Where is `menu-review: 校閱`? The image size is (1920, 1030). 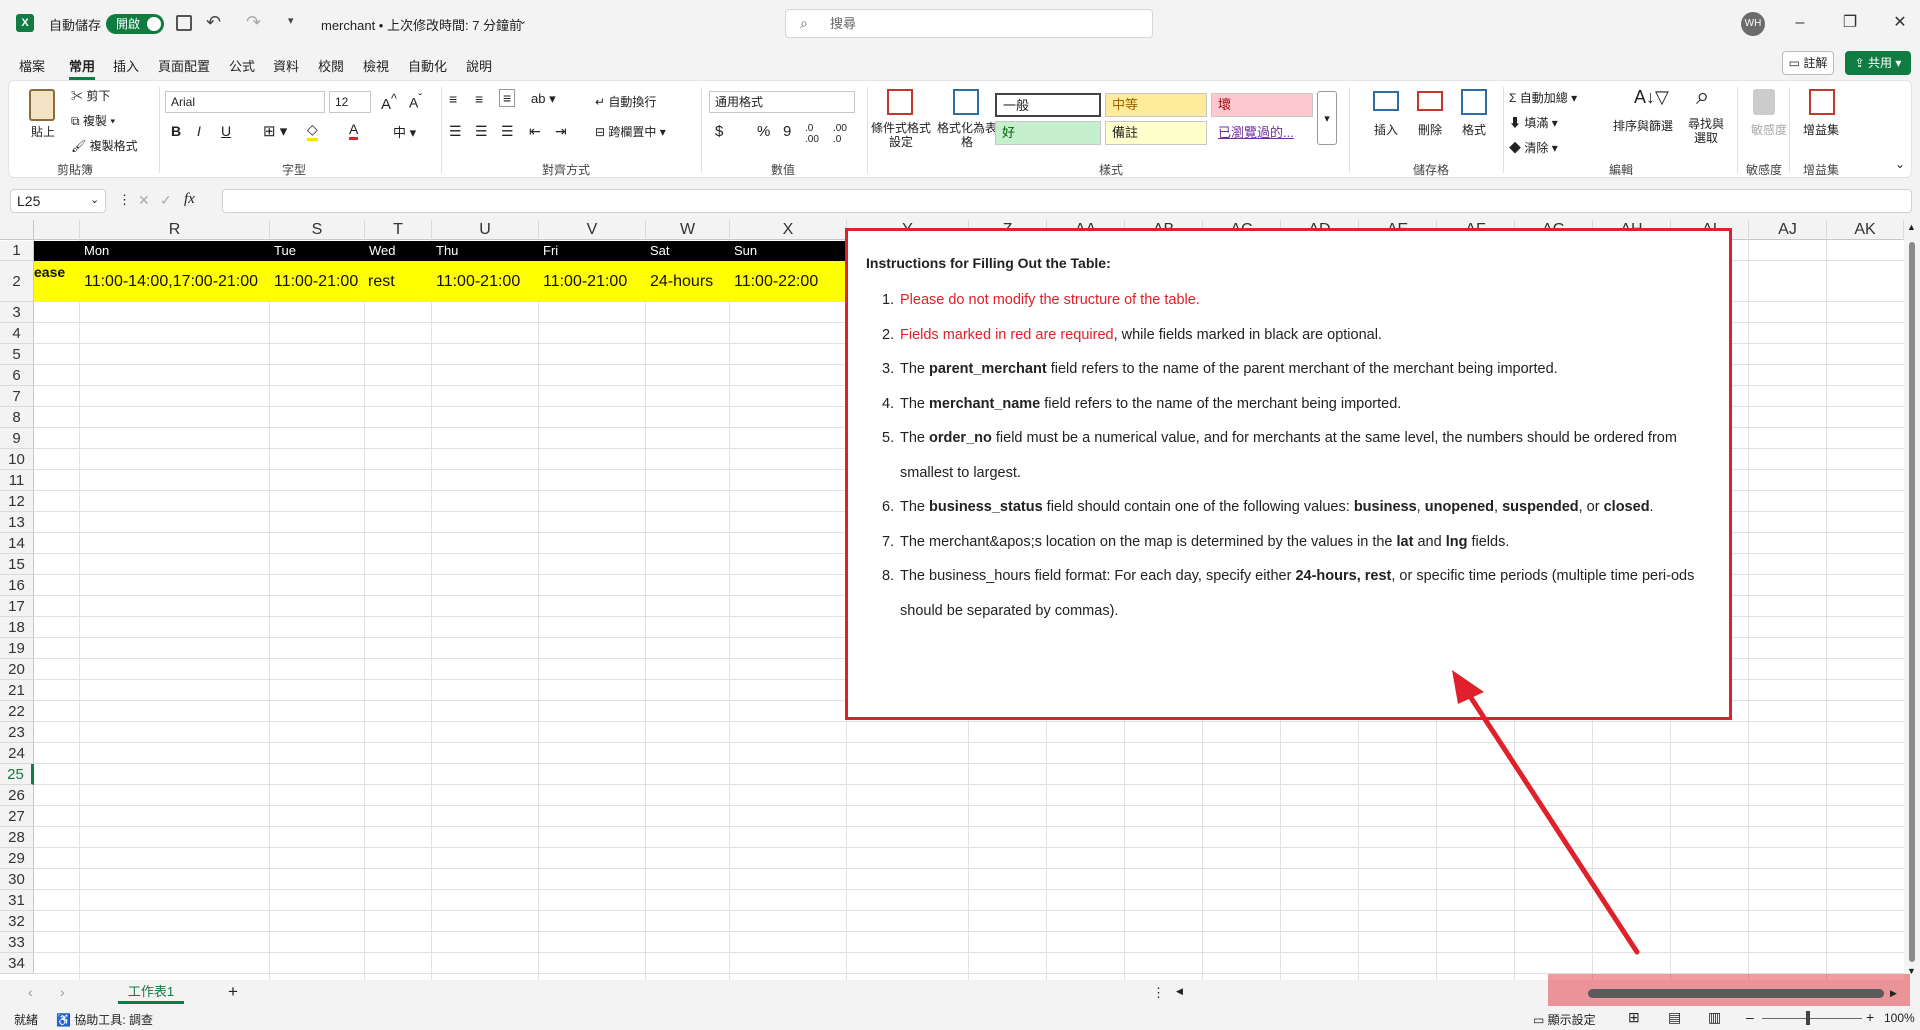 menu-review: 校閱 is located at coordinates (331, 65).